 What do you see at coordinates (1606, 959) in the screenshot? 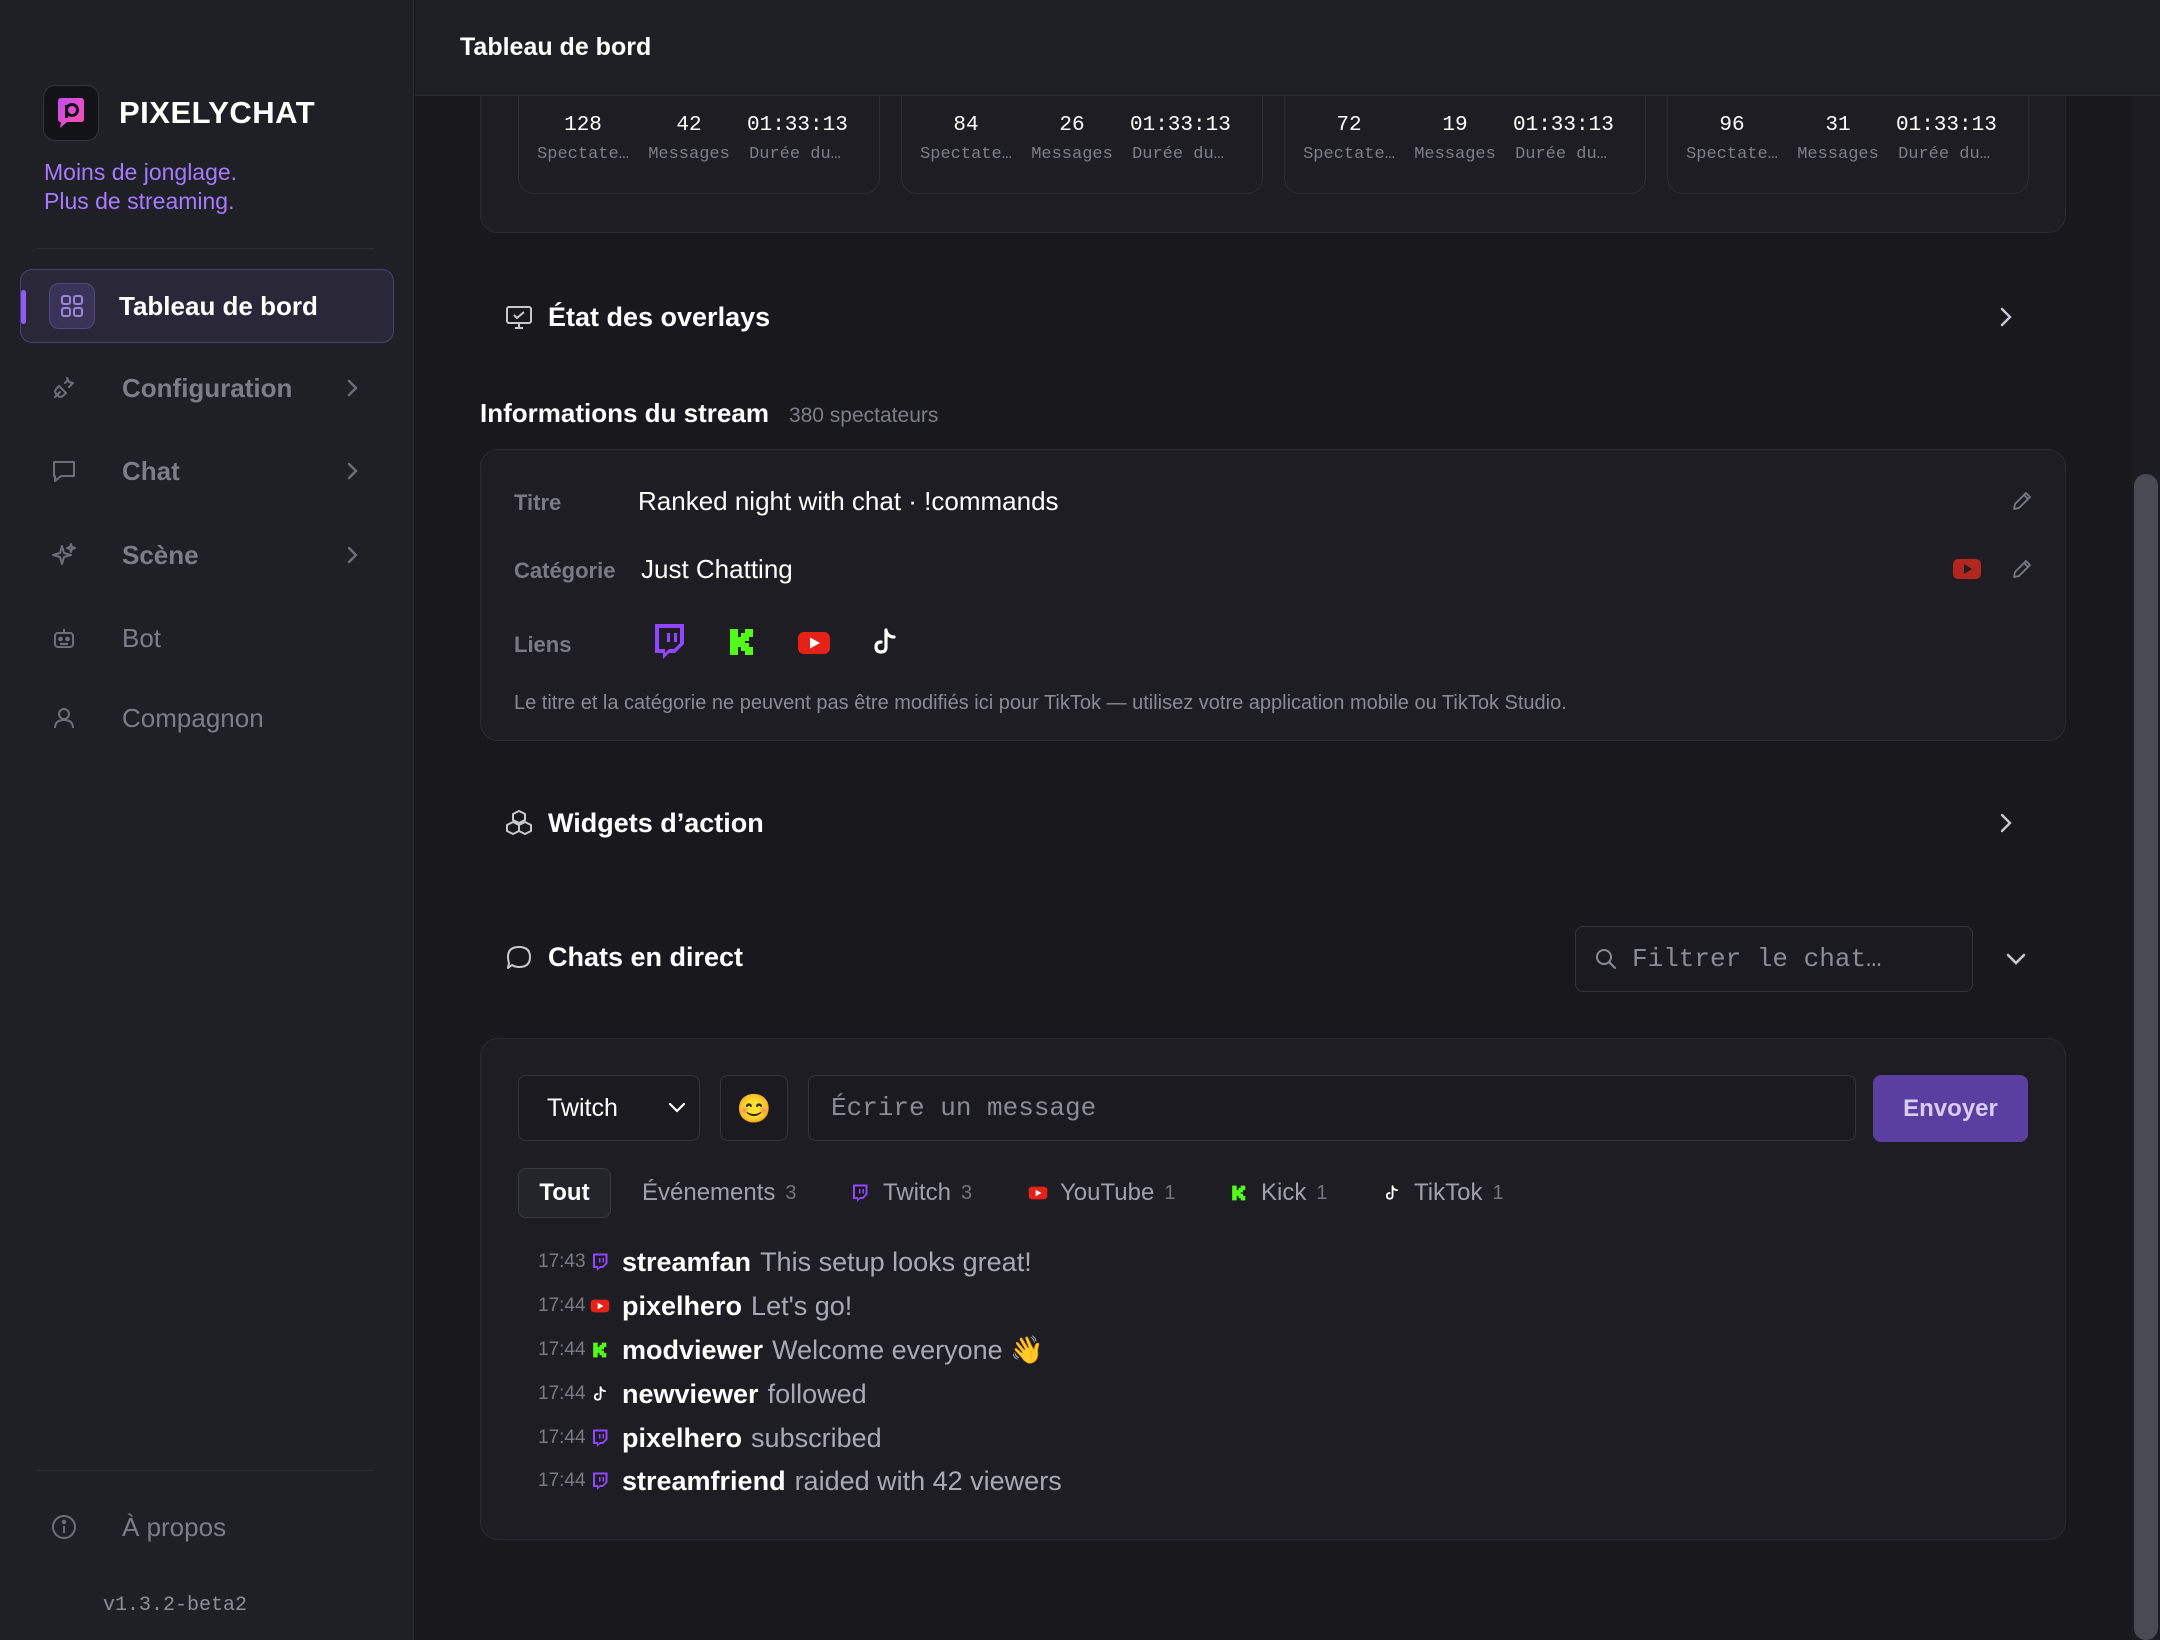
I see `search-icon` at bounding box center [1606, 959].